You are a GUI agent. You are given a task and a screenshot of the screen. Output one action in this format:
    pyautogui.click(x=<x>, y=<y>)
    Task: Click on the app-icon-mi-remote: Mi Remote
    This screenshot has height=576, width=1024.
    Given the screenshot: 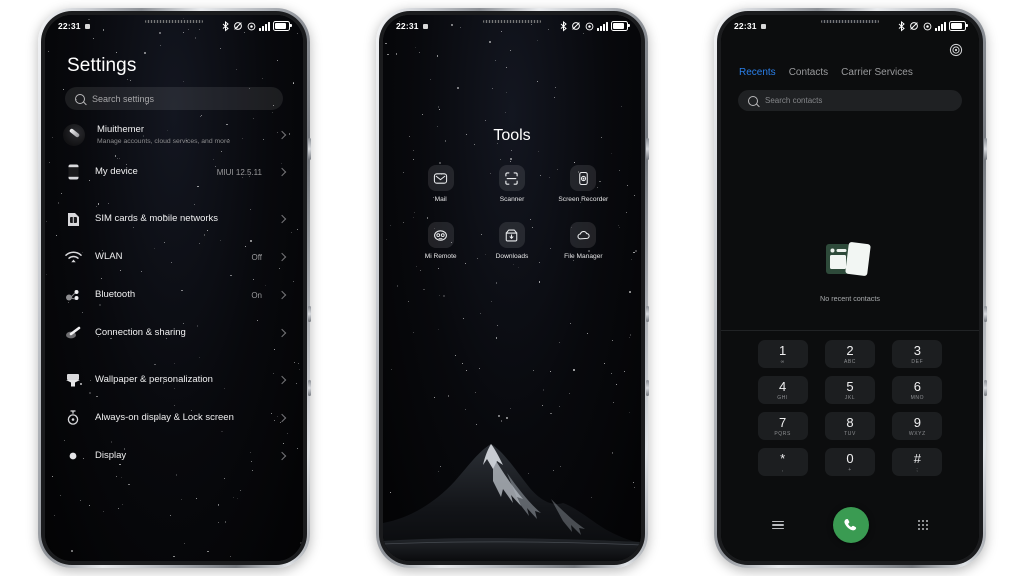 What is the action you would take?
    pyautogui.click(x=441, y=241)
    